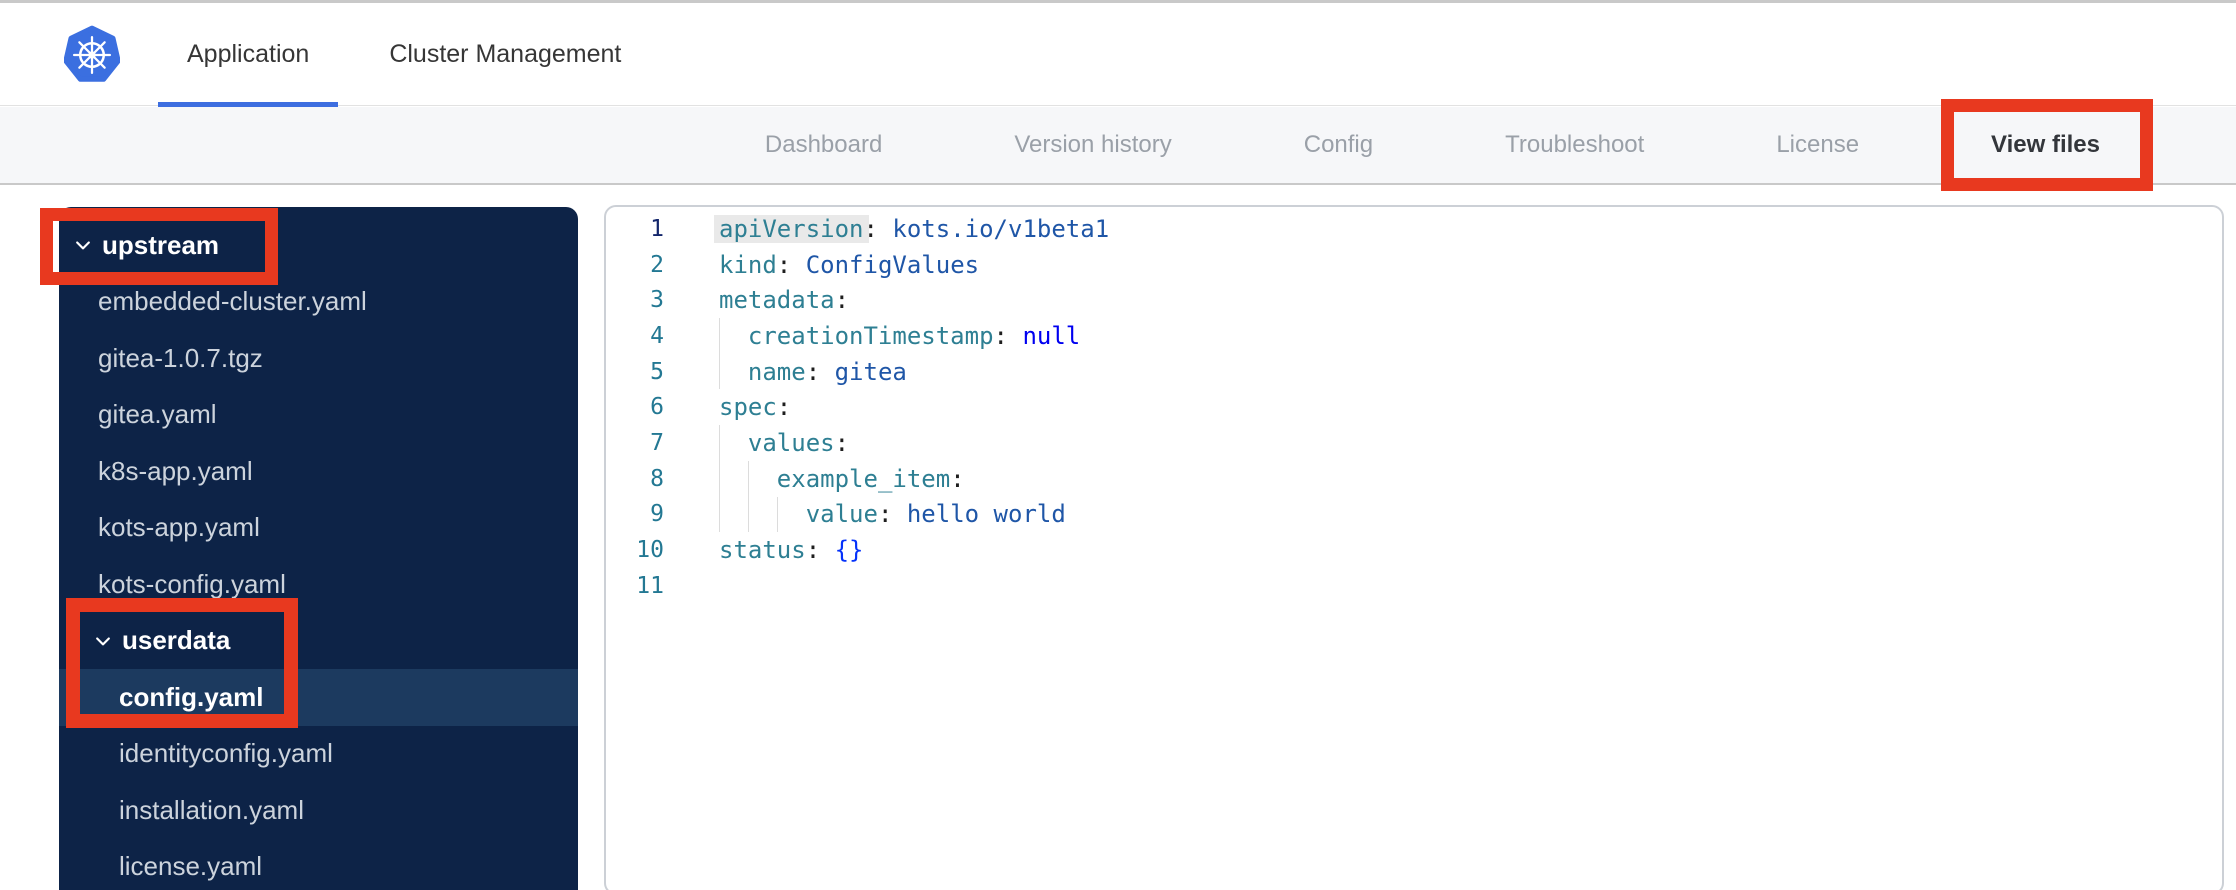  Describe the element at coordinates (318, 358) in the screenshot. I see `tree-item-gitea-1-0-7-tgz: gitea-1.0.7.tgz` at that location.